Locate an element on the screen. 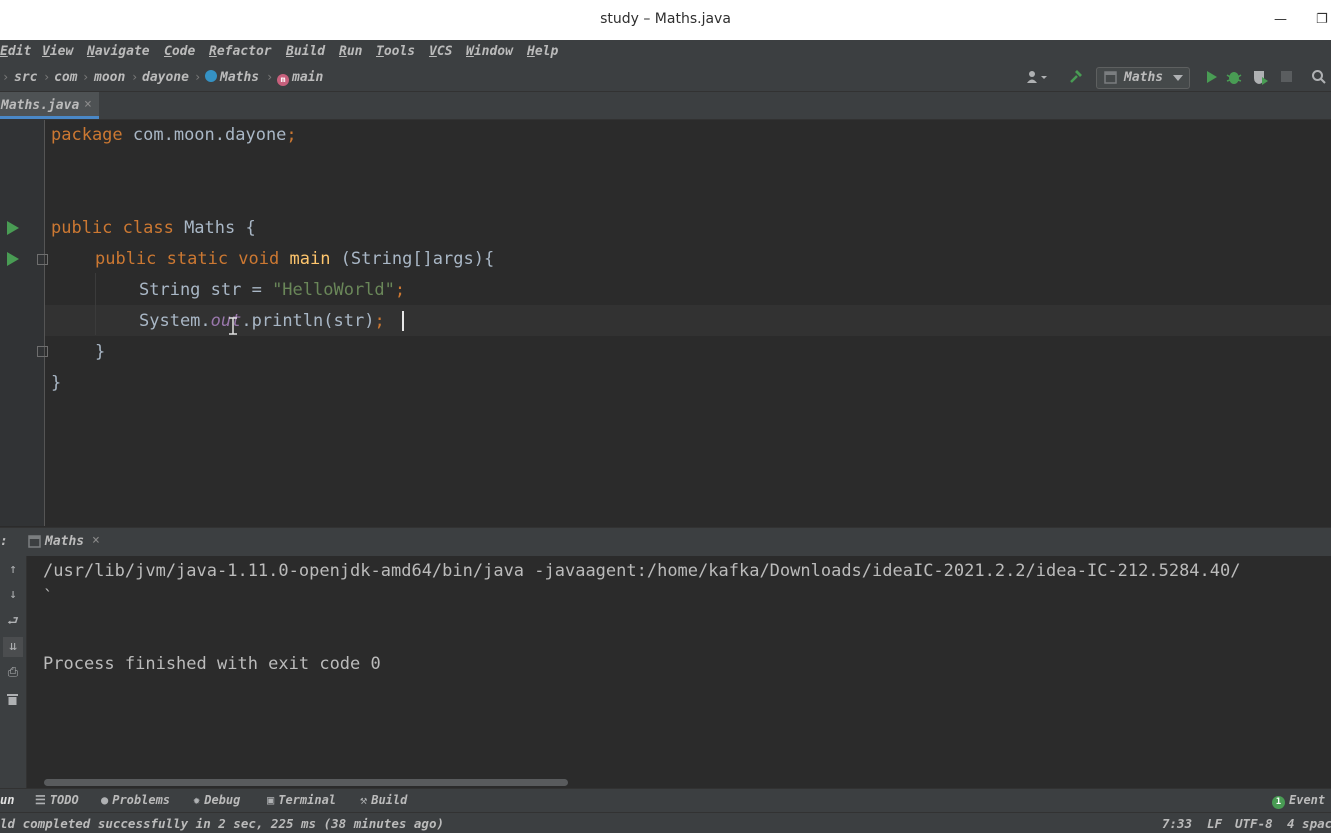  class-icon is located at coordinates (211, 76).